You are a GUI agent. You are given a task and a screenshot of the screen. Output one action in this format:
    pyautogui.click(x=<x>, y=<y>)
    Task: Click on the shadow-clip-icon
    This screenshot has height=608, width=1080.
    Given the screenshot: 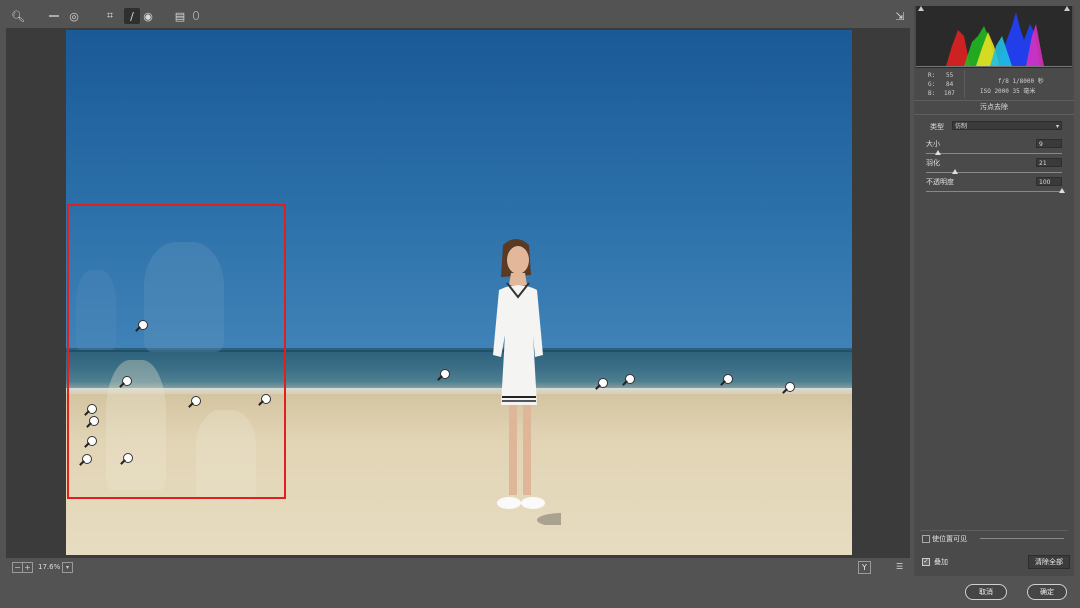 What is the action you would take?
    pyautogui.click(x=921, y=8)
    